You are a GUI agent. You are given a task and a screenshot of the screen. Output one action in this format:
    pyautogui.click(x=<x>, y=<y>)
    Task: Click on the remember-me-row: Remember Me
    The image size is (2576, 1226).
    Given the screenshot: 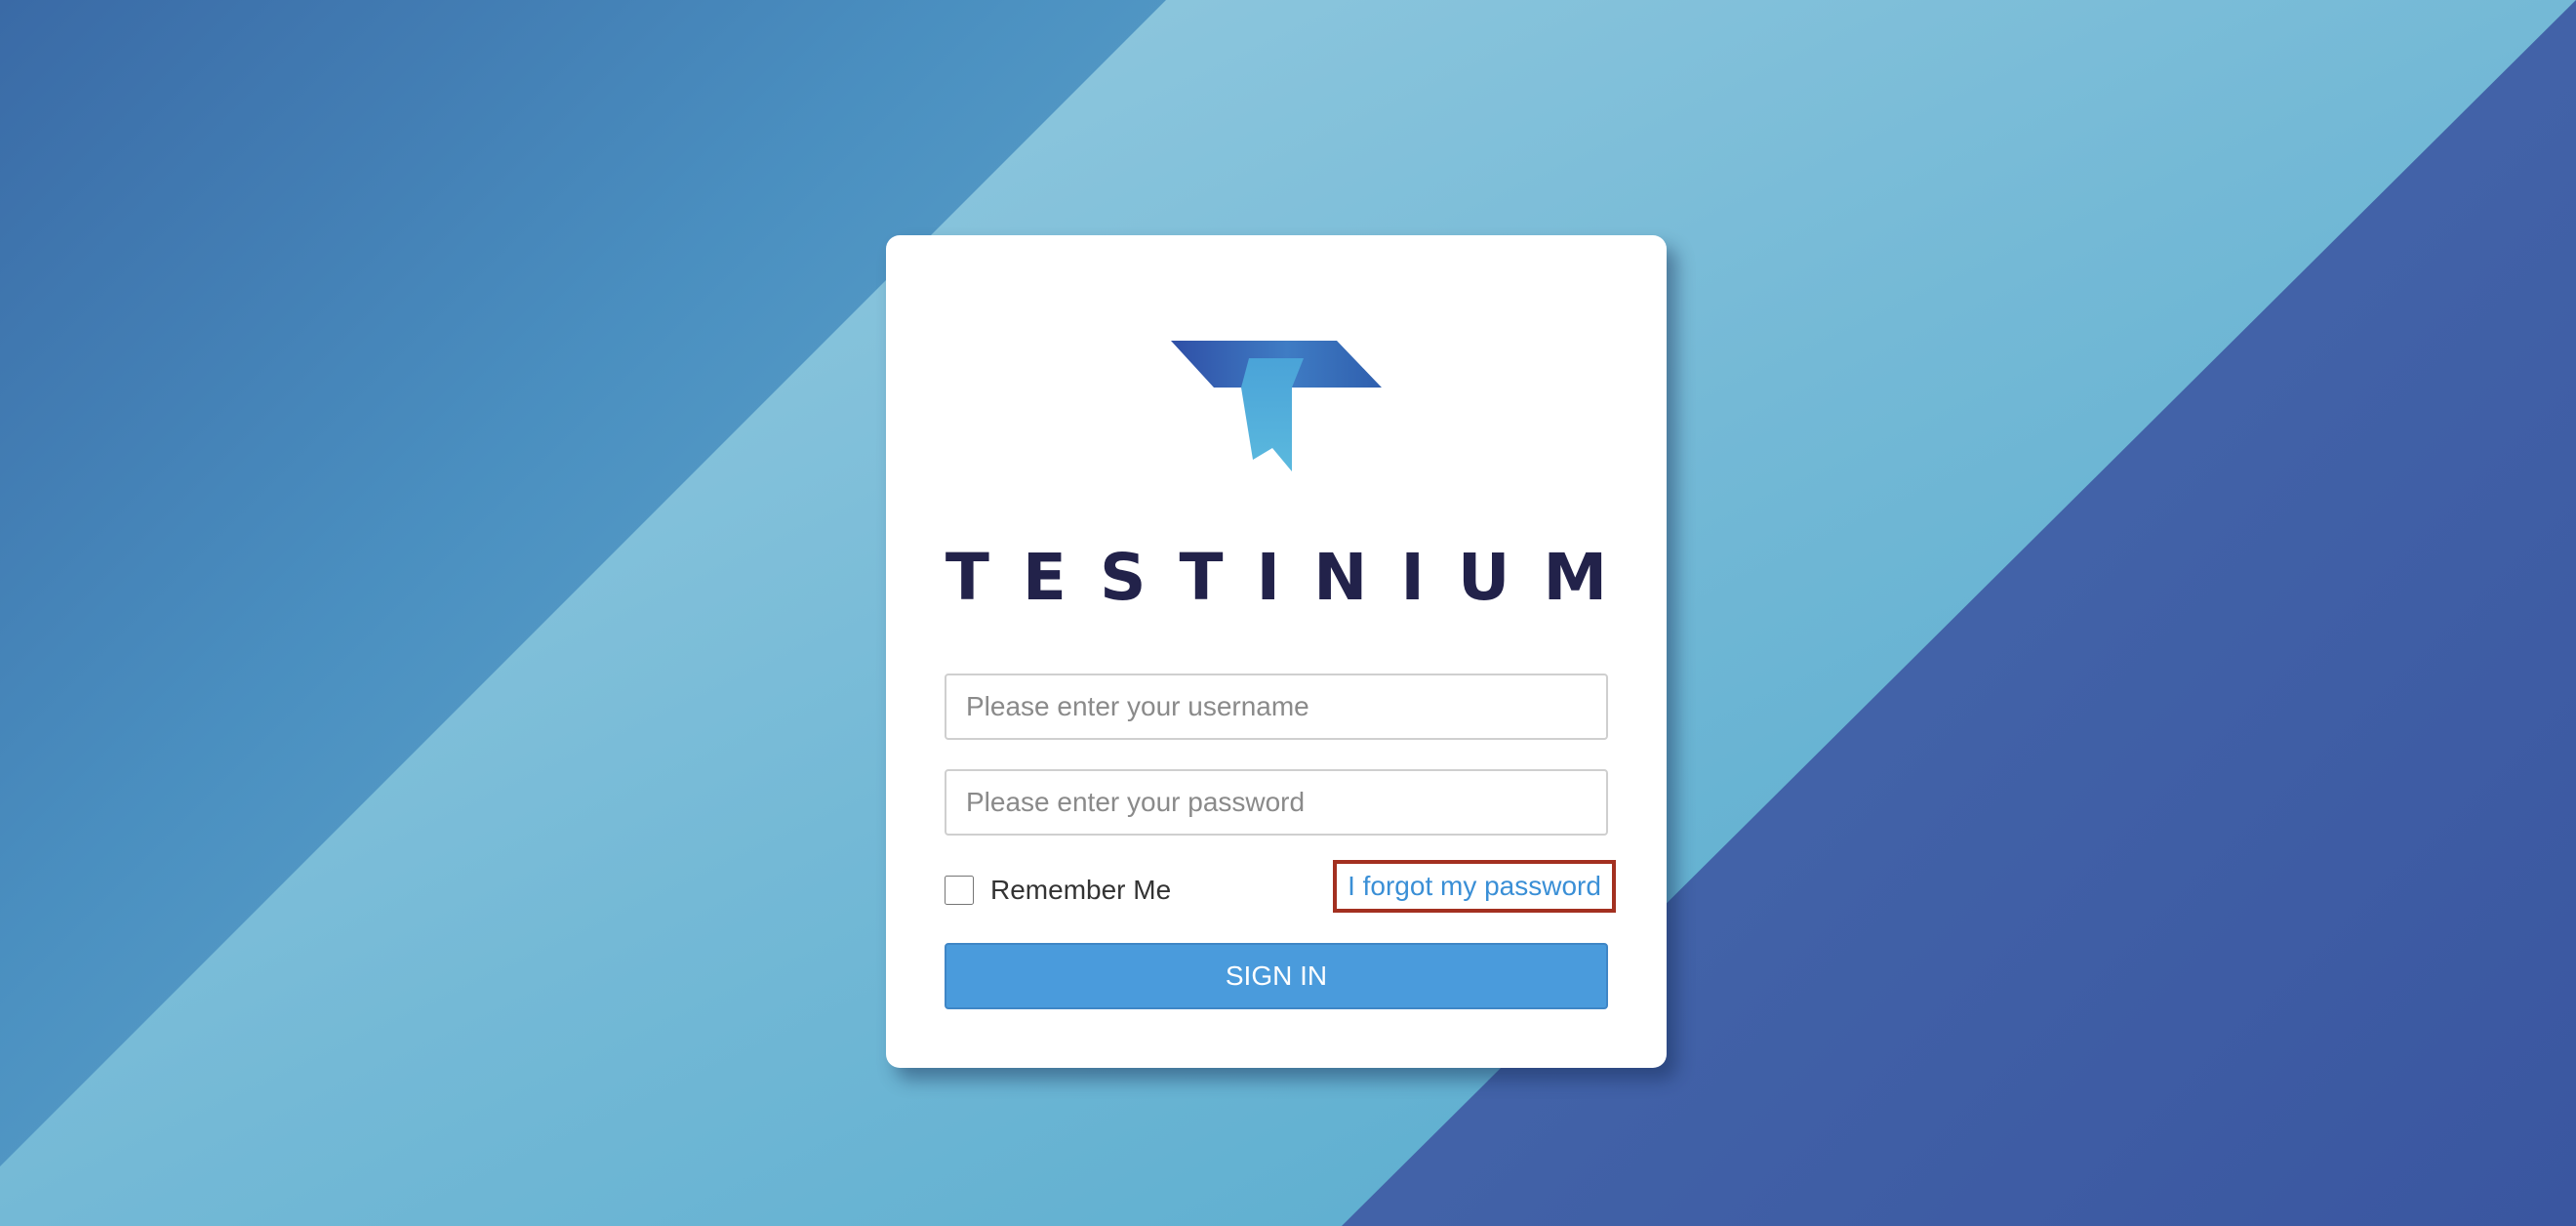 What is the action you would take?
    pyautogui.click(x=1058, y=890)
    